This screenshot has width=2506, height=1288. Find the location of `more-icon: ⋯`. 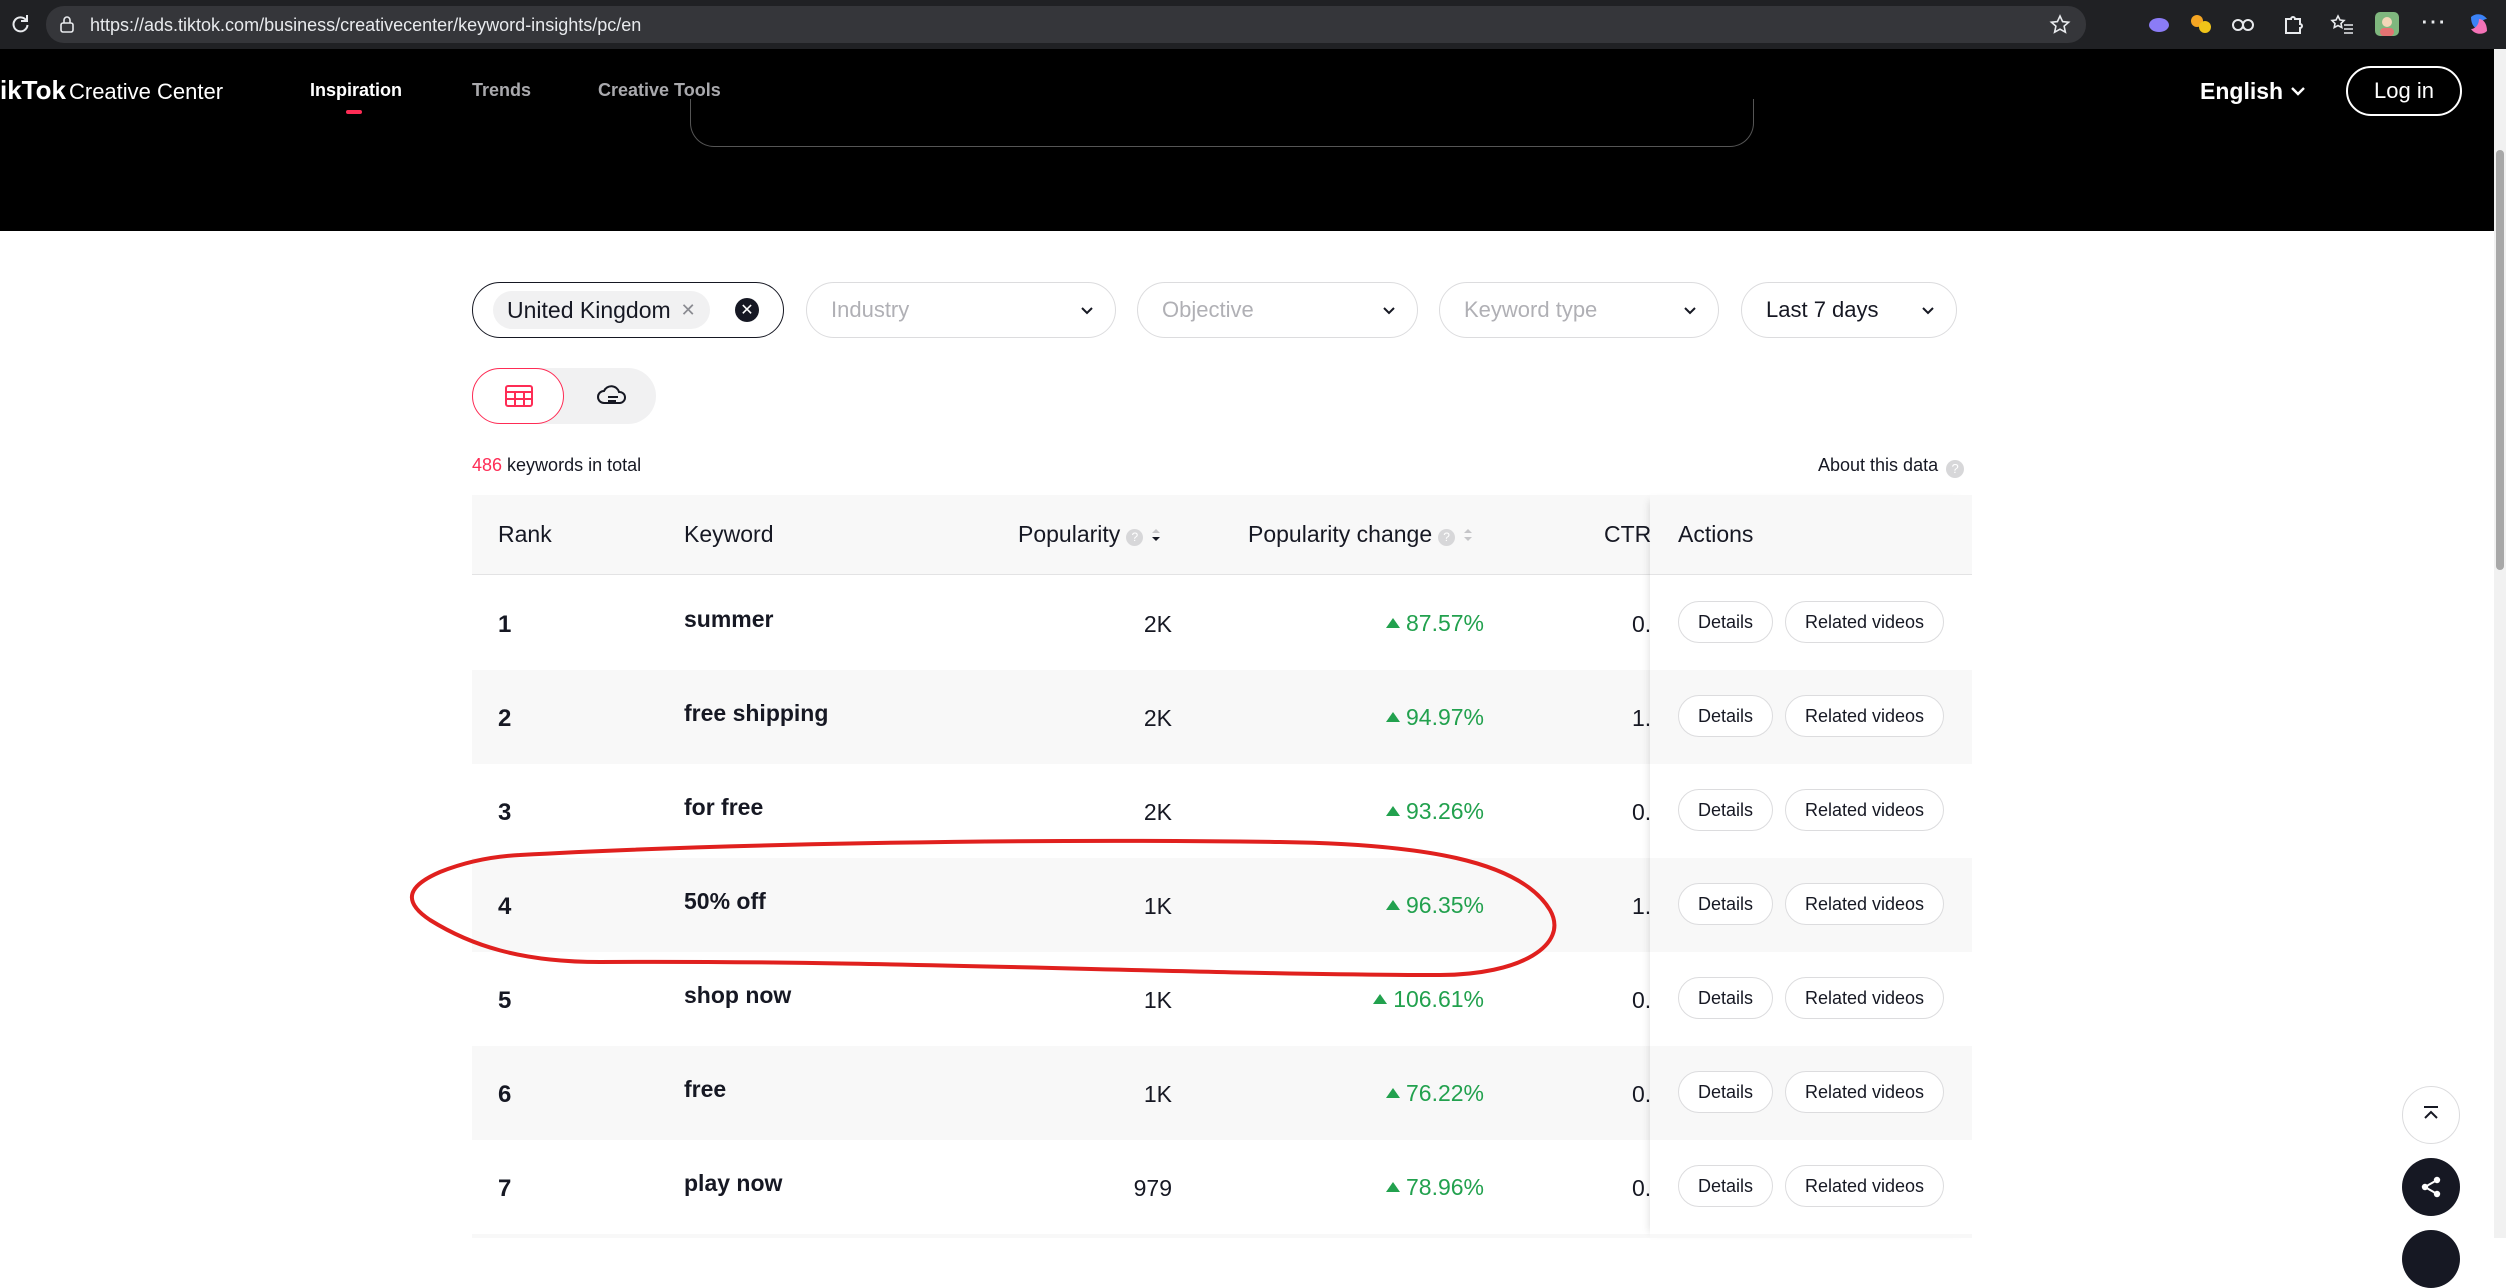

more-icon: ⋯ is located at coordinates (2433, 21).